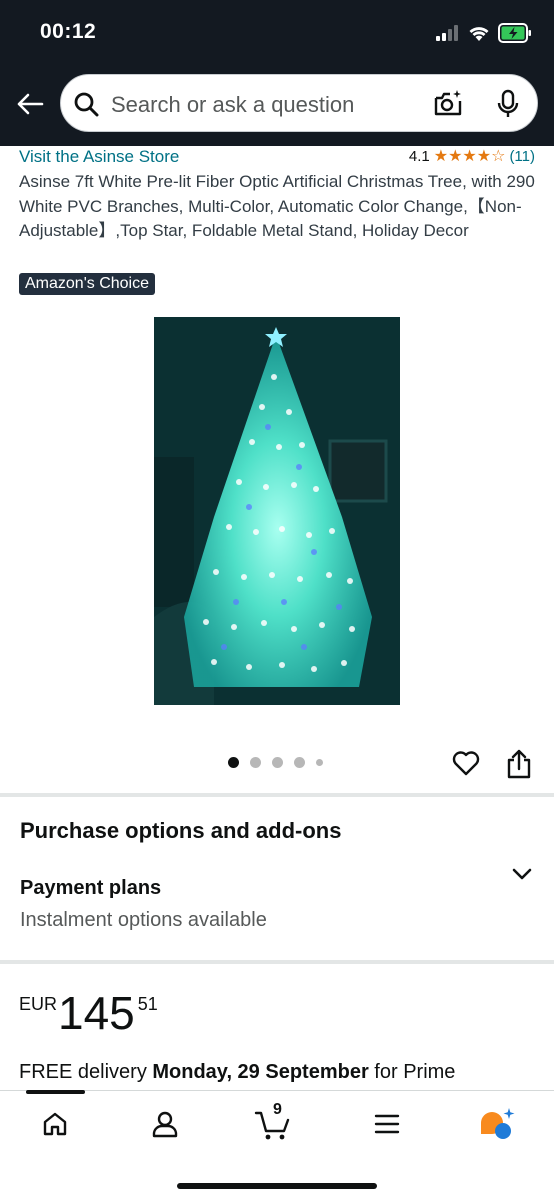 The image size is (554, 1200). Describe the element at coordinates (147, 1004) in the screenshot. I see `price-fraction: 51` at that location.